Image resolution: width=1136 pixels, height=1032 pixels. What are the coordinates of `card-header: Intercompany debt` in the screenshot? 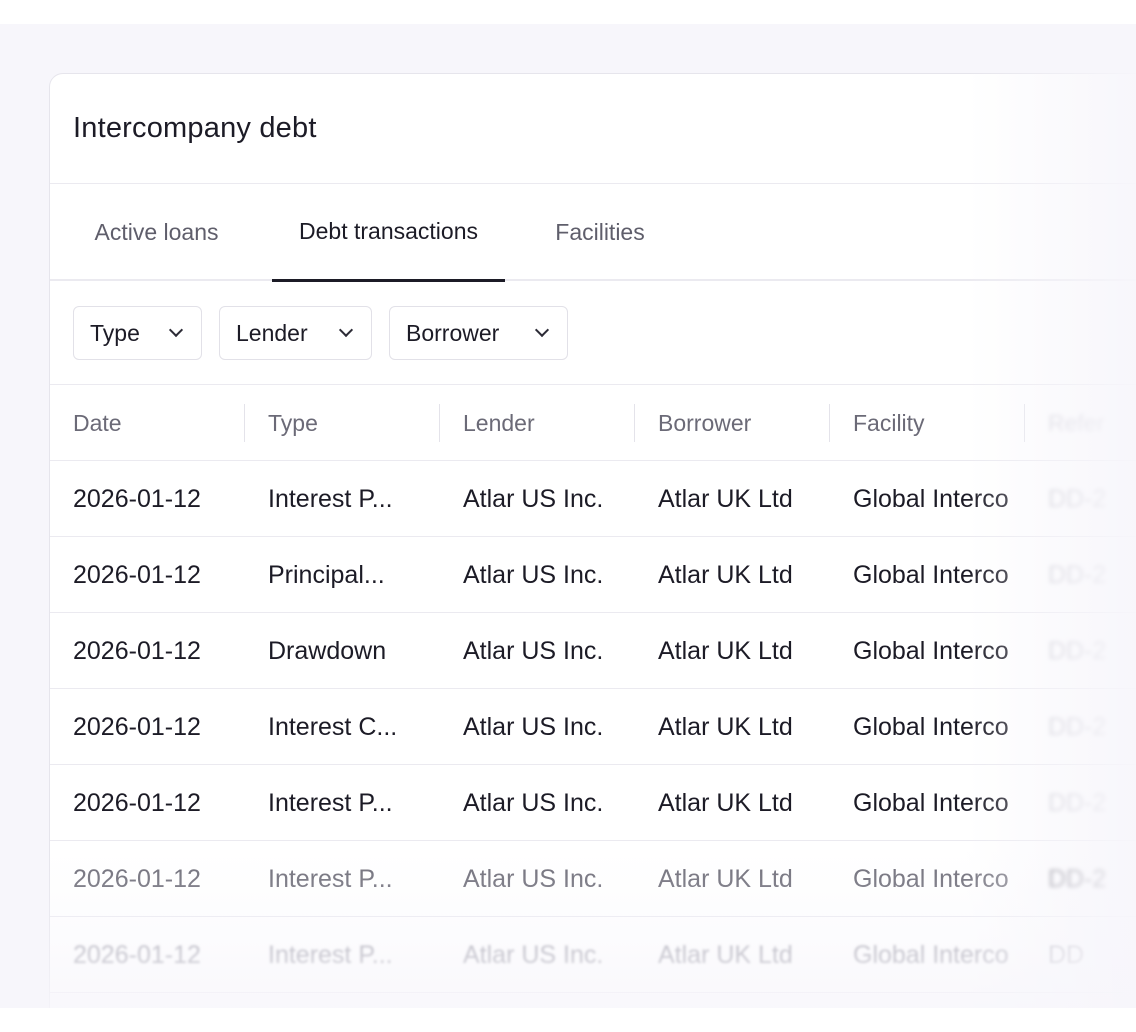 It's located at (593, 129).